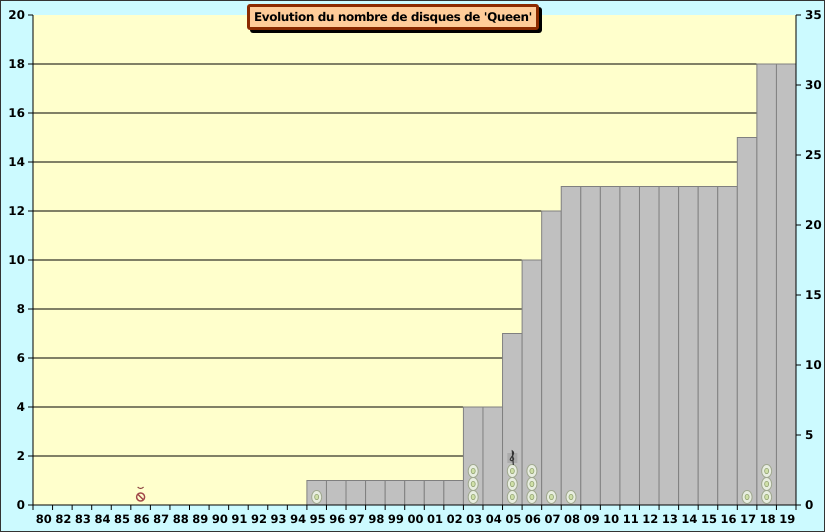 This screenshot has width=825, height=532. Describe the element at coordinates (813, 85) in the screenshot. I see `y-tick-label: 30` at that location.